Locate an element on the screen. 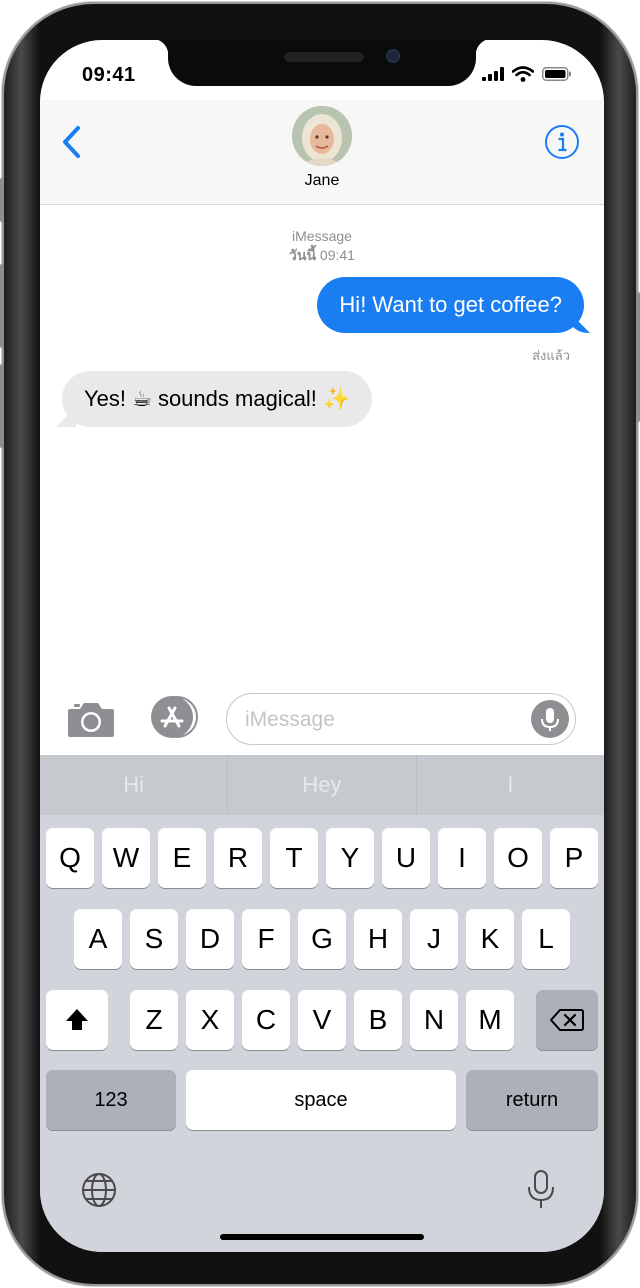 This screenshot has height=1288, width=640. app-store-button is located at coordinates (173, 717).